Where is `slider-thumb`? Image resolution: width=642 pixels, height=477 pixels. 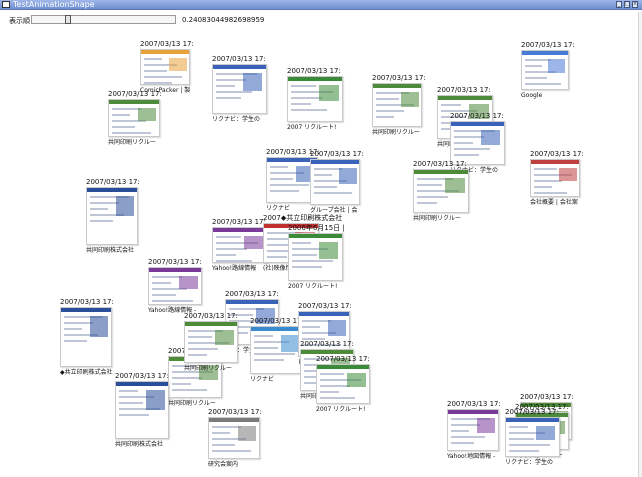 slider-thumb is located at coordinates (68, 19).